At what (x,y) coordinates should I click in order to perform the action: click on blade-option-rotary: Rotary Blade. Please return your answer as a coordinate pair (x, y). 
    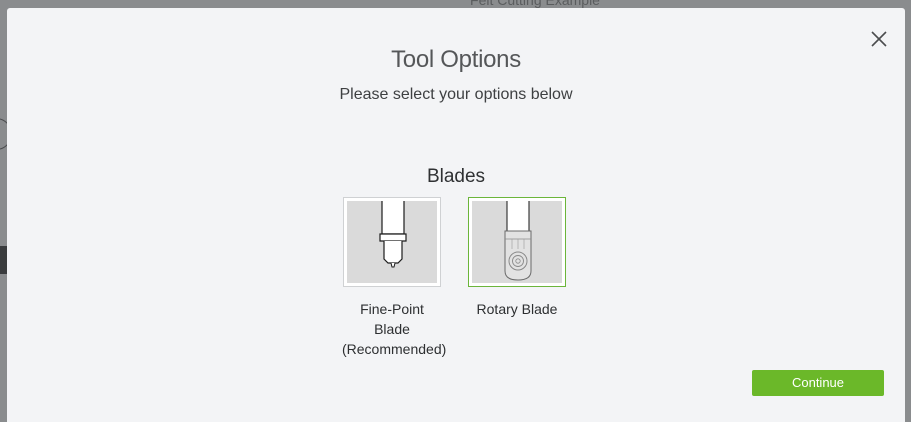
    Looking at the image, I should click on (517, 258).